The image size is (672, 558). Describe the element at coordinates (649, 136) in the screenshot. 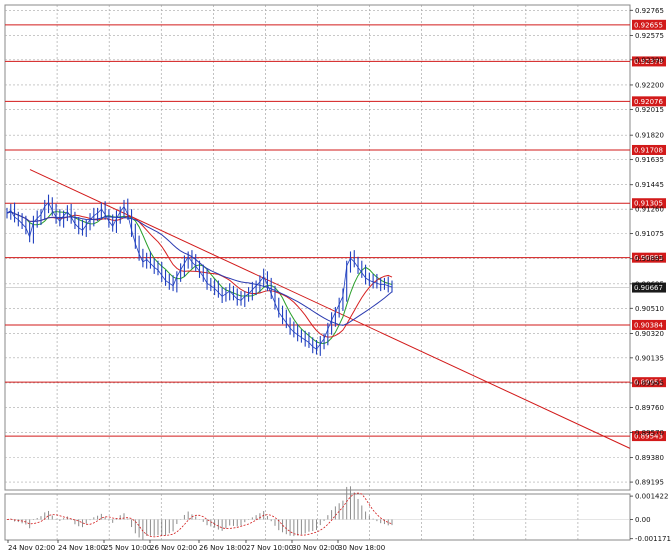

I see `price-tick-label: 0.91820` at that location.